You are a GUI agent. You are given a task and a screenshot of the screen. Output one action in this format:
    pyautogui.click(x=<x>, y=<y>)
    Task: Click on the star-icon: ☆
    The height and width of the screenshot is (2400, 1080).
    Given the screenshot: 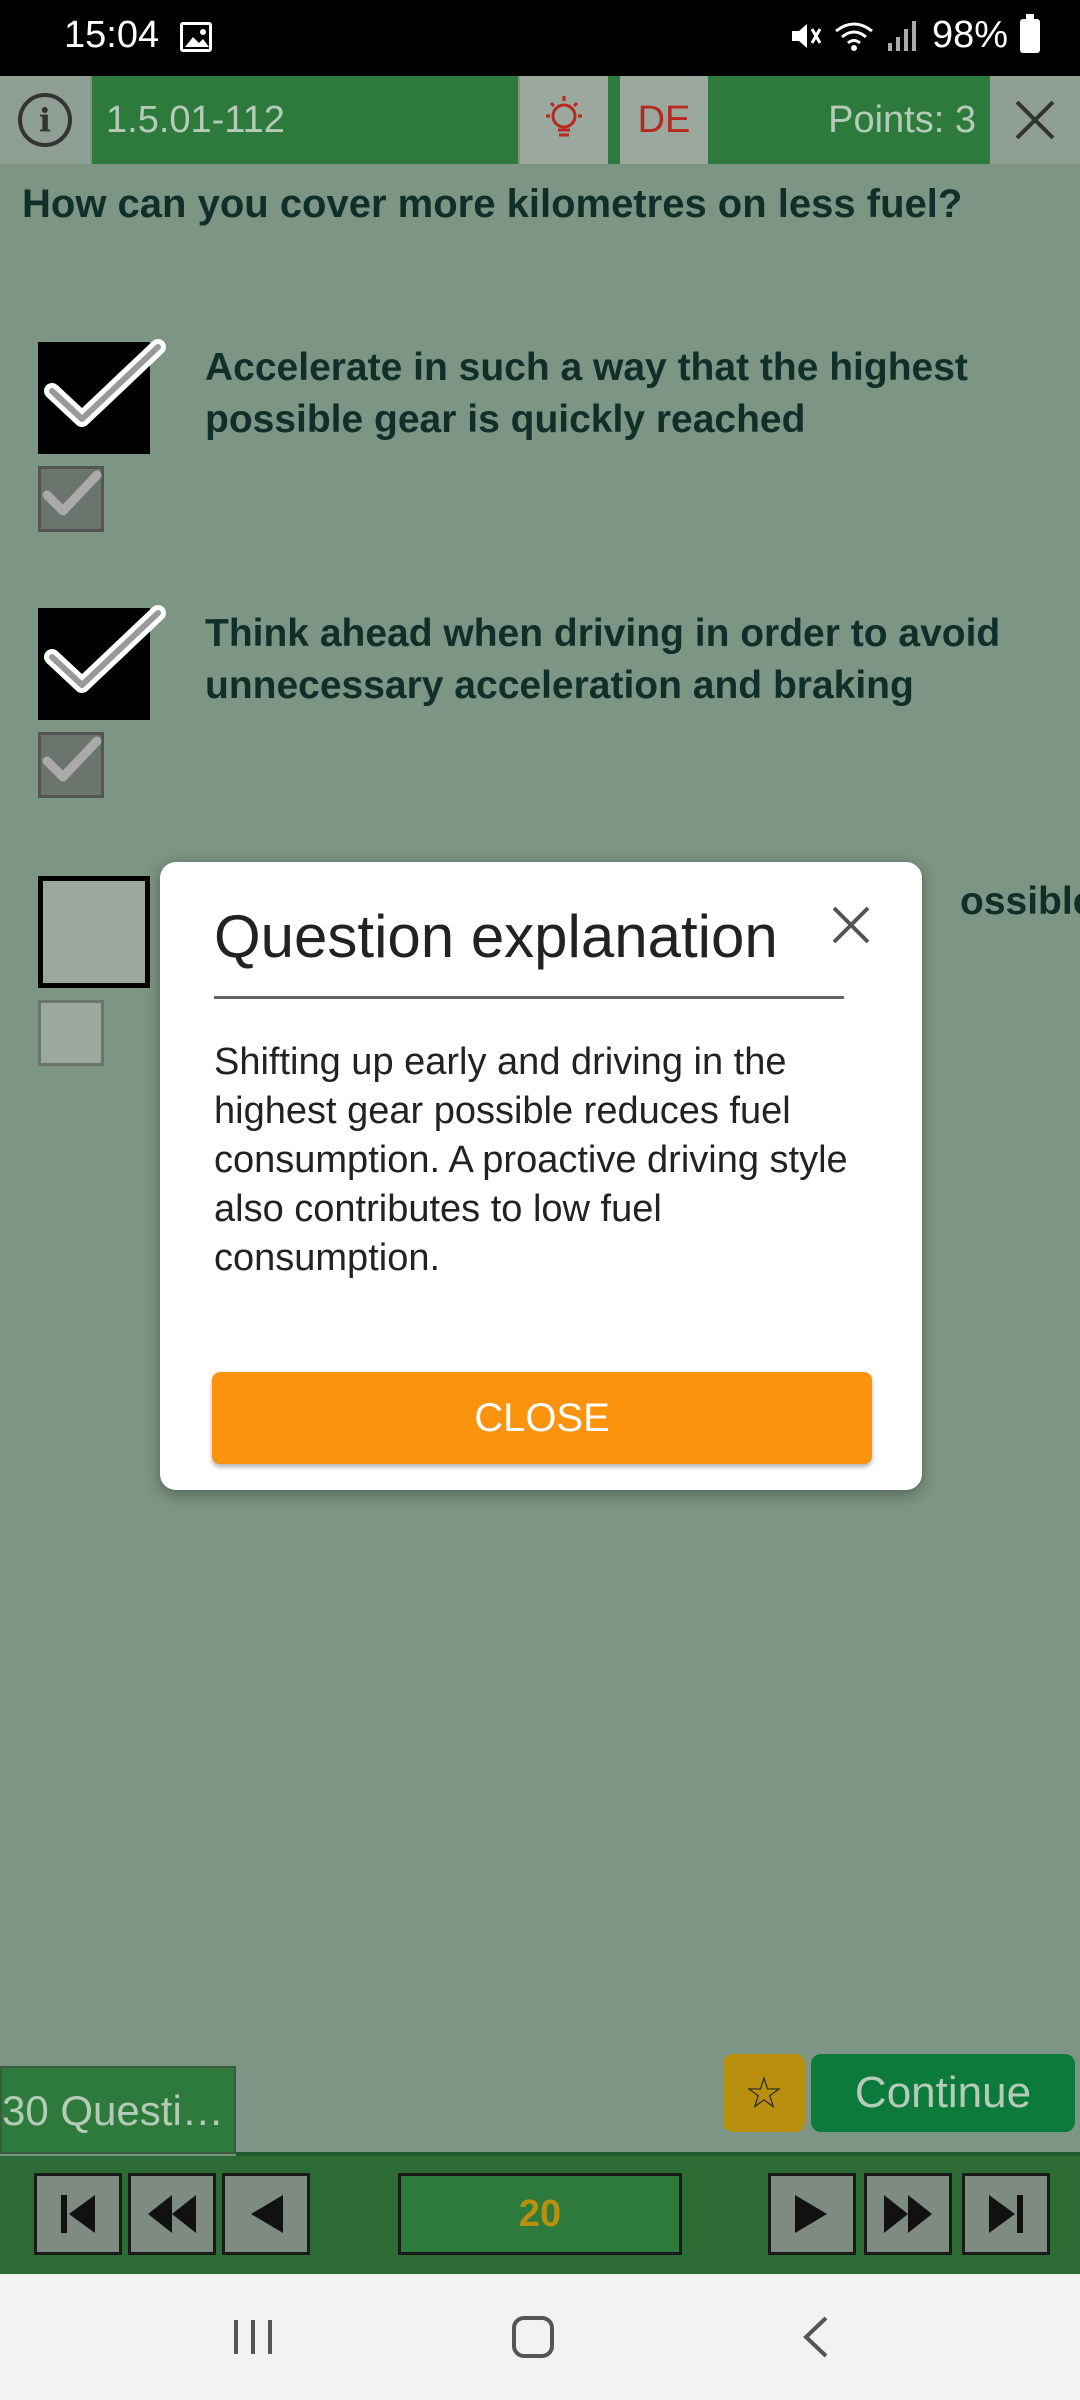 What is the action you would take?
    pyautogui.click(x=764, y=2093)
    